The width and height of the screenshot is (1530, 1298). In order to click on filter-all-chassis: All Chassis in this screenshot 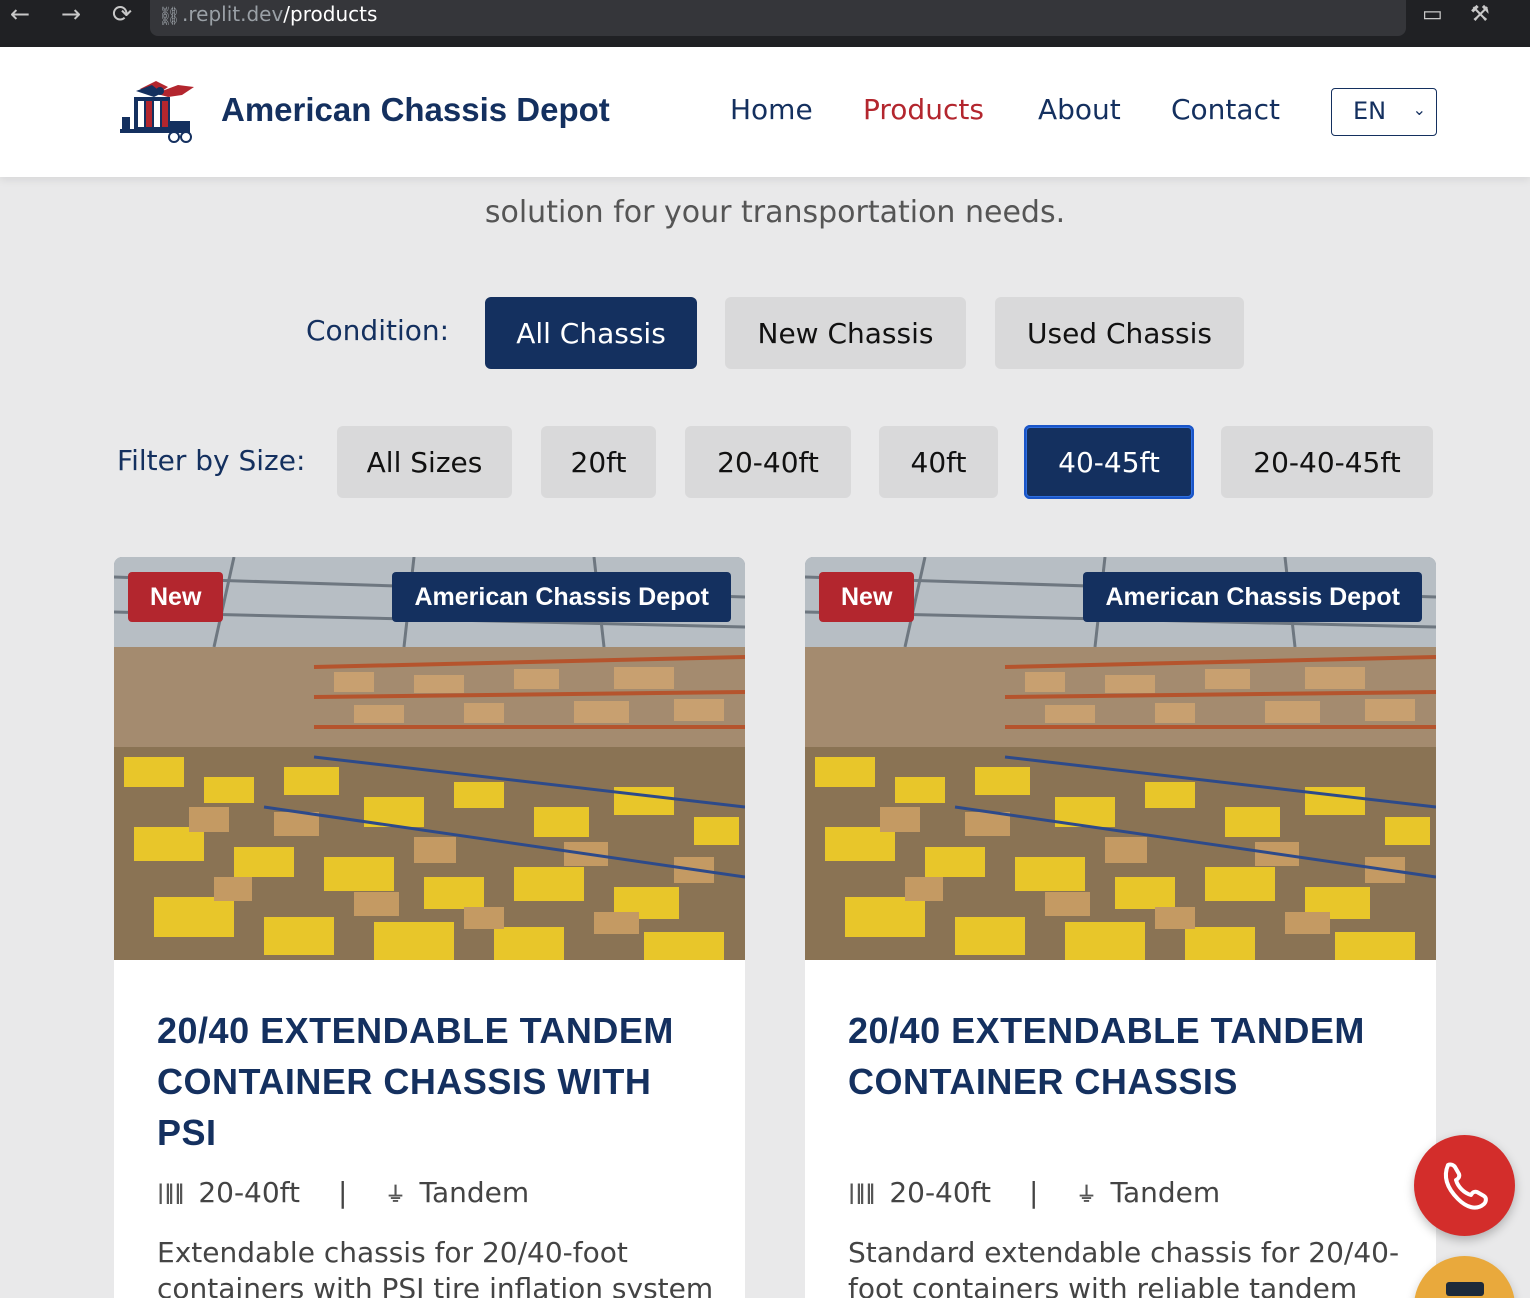, I will do `click(591, 333)`.